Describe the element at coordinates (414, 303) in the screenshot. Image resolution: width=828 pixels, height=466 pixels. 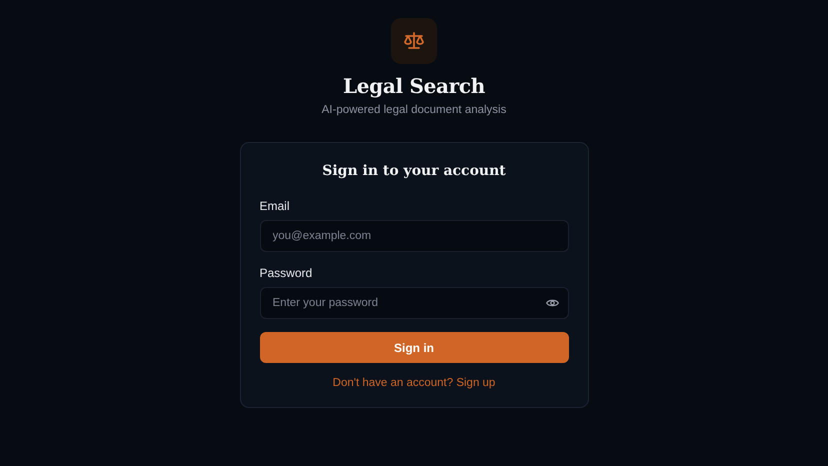
I see `password-field: Enter your password` at that location.